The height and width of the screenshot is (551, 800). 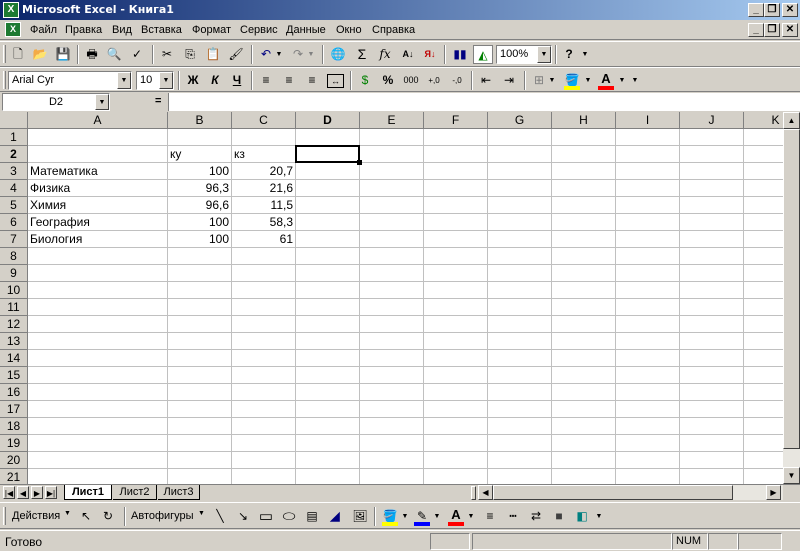 I want to click on cell-A7: Биология, so click(x=98, y=239).